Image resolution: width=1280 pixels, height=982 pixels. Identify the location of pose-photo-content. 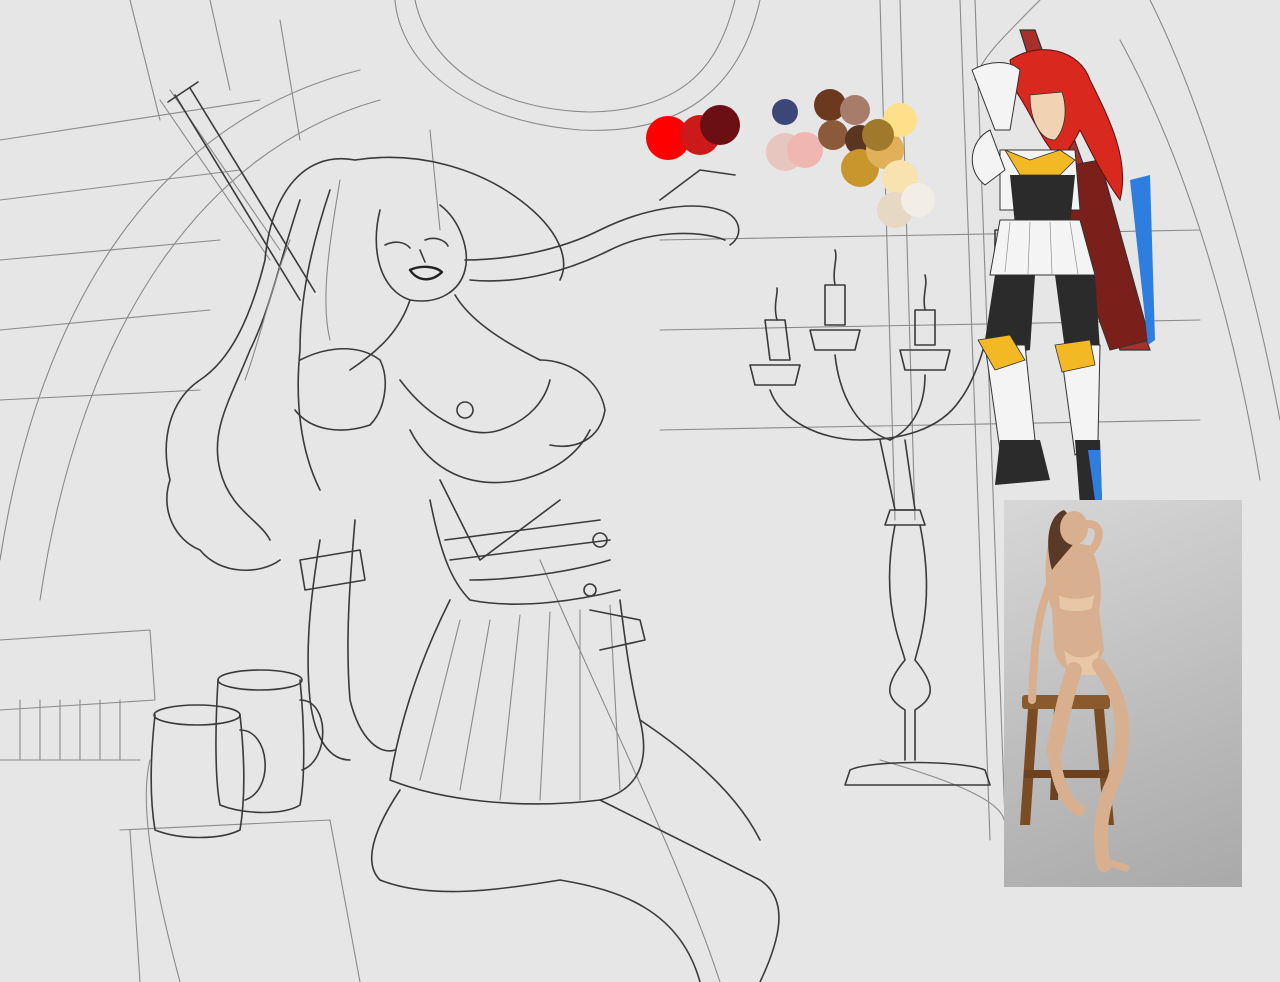
(1075, 691).